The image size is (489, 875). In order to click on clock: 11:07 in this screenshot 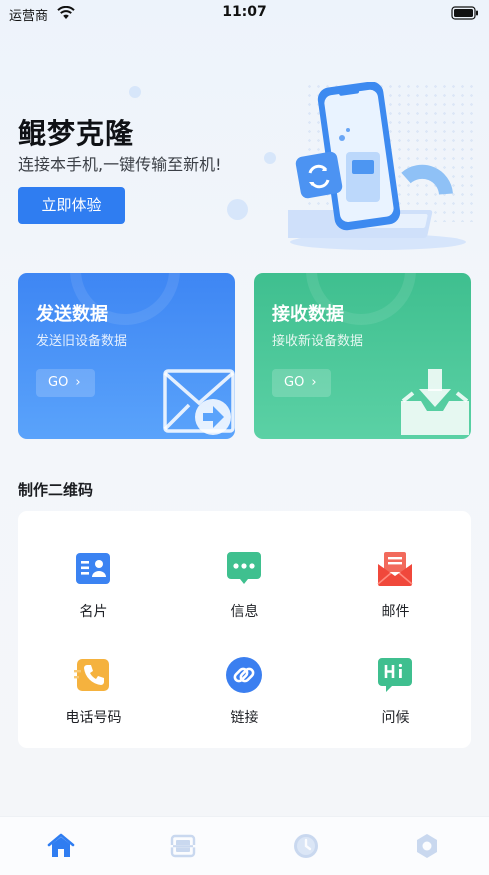, I will do `click(244, 12)`.